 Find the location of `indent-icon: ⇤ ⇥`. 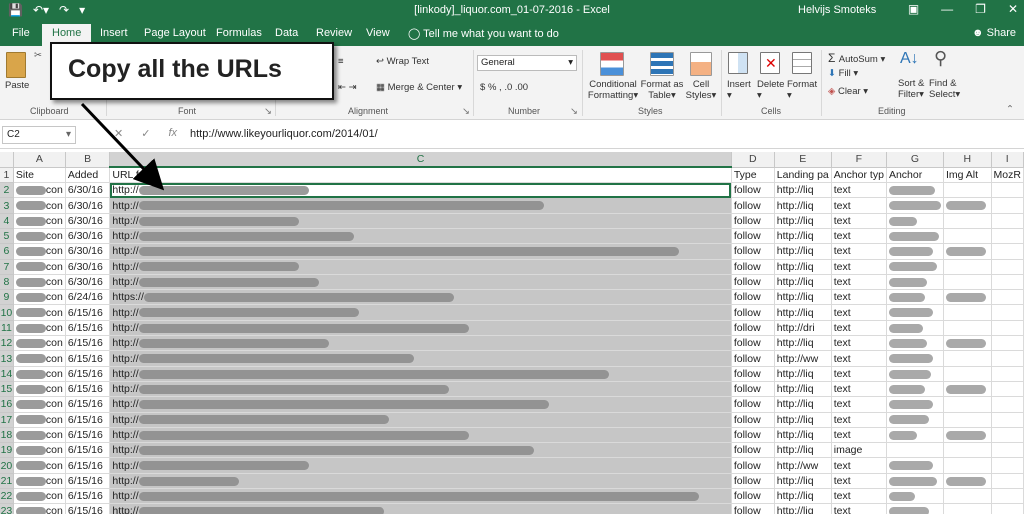

indent-icon: ⇤ ⇥ is located at coordinates (347, 87).